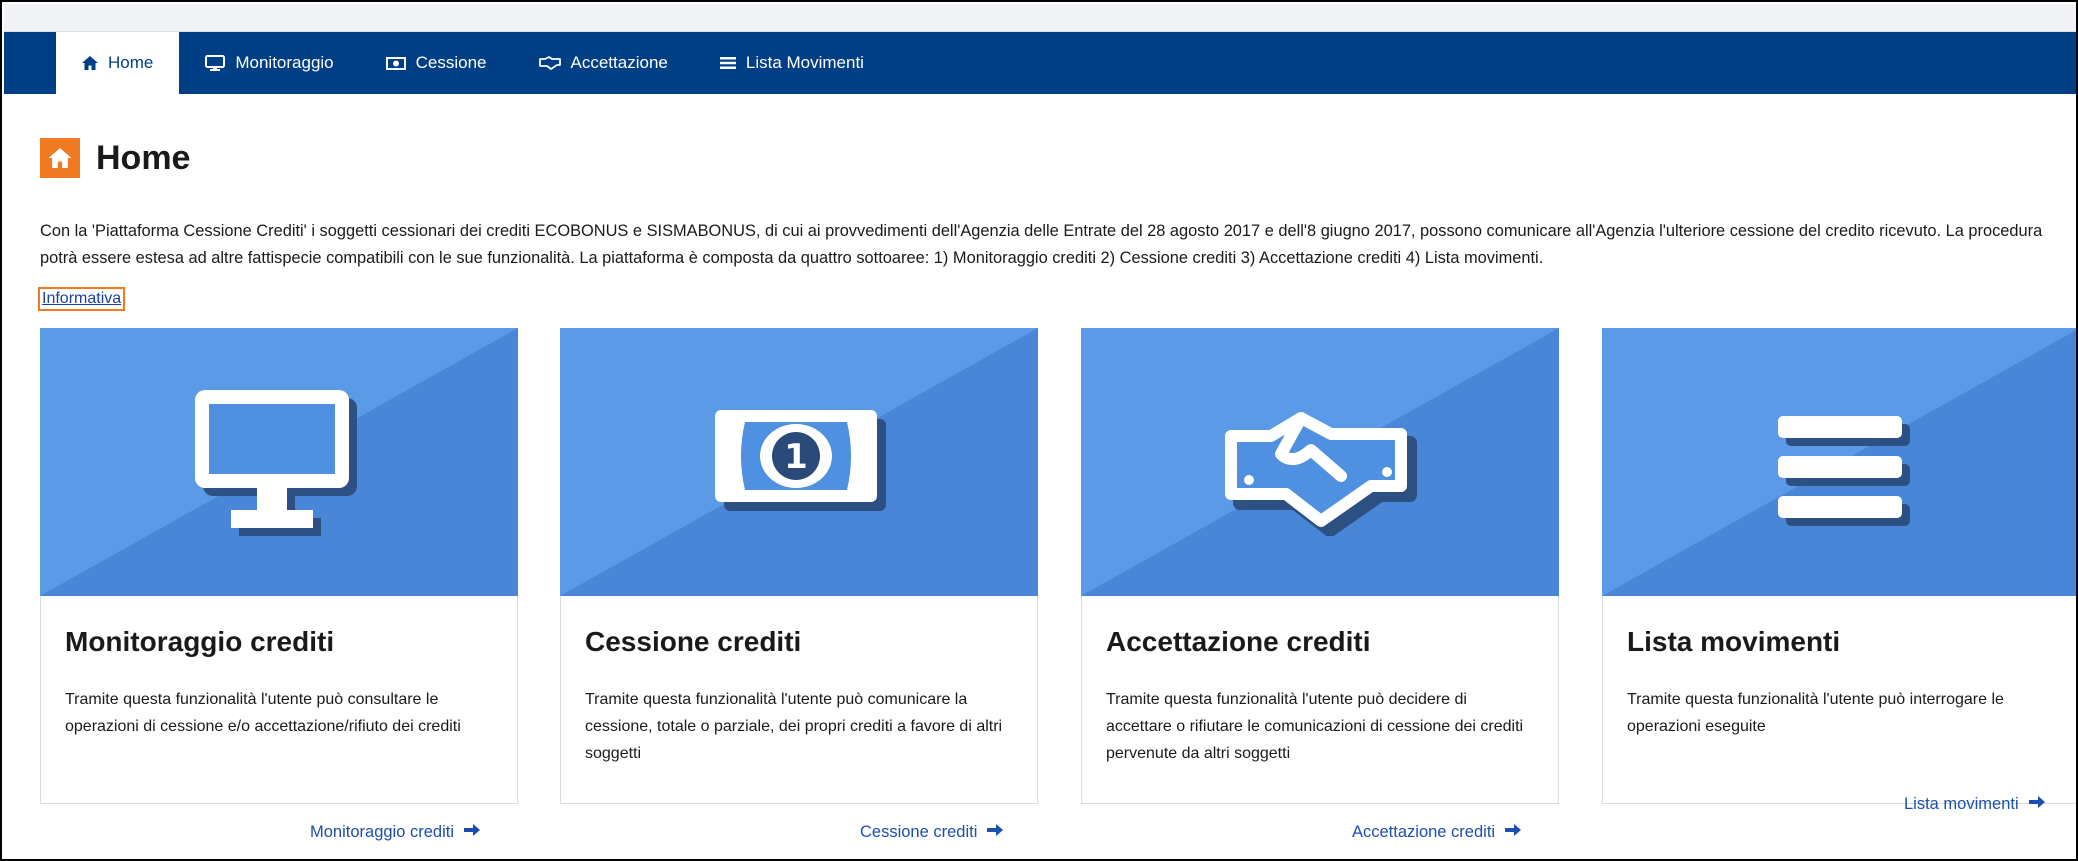 This screenshot has height=861, width=2078. I want to click on nav-item-monitoraggio: Monitoraggio, so click(269, 63).